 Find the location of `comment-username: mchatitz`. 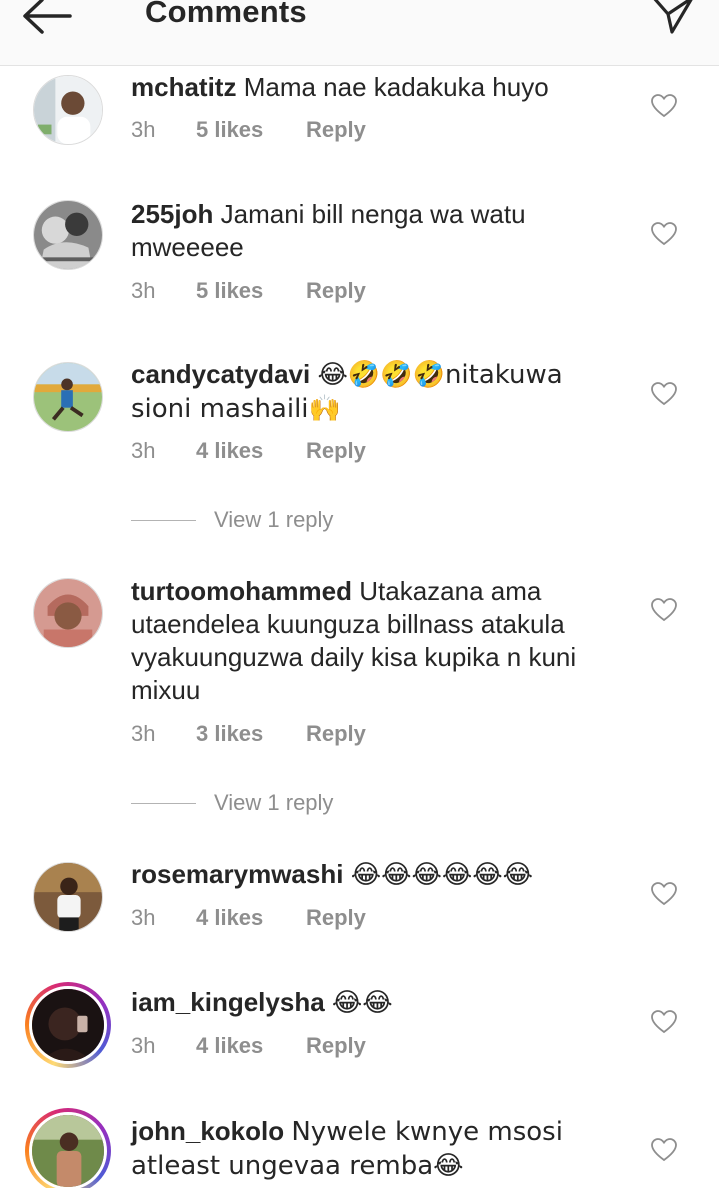

comment-username: mchatitz is located at coordinates (183, 87).